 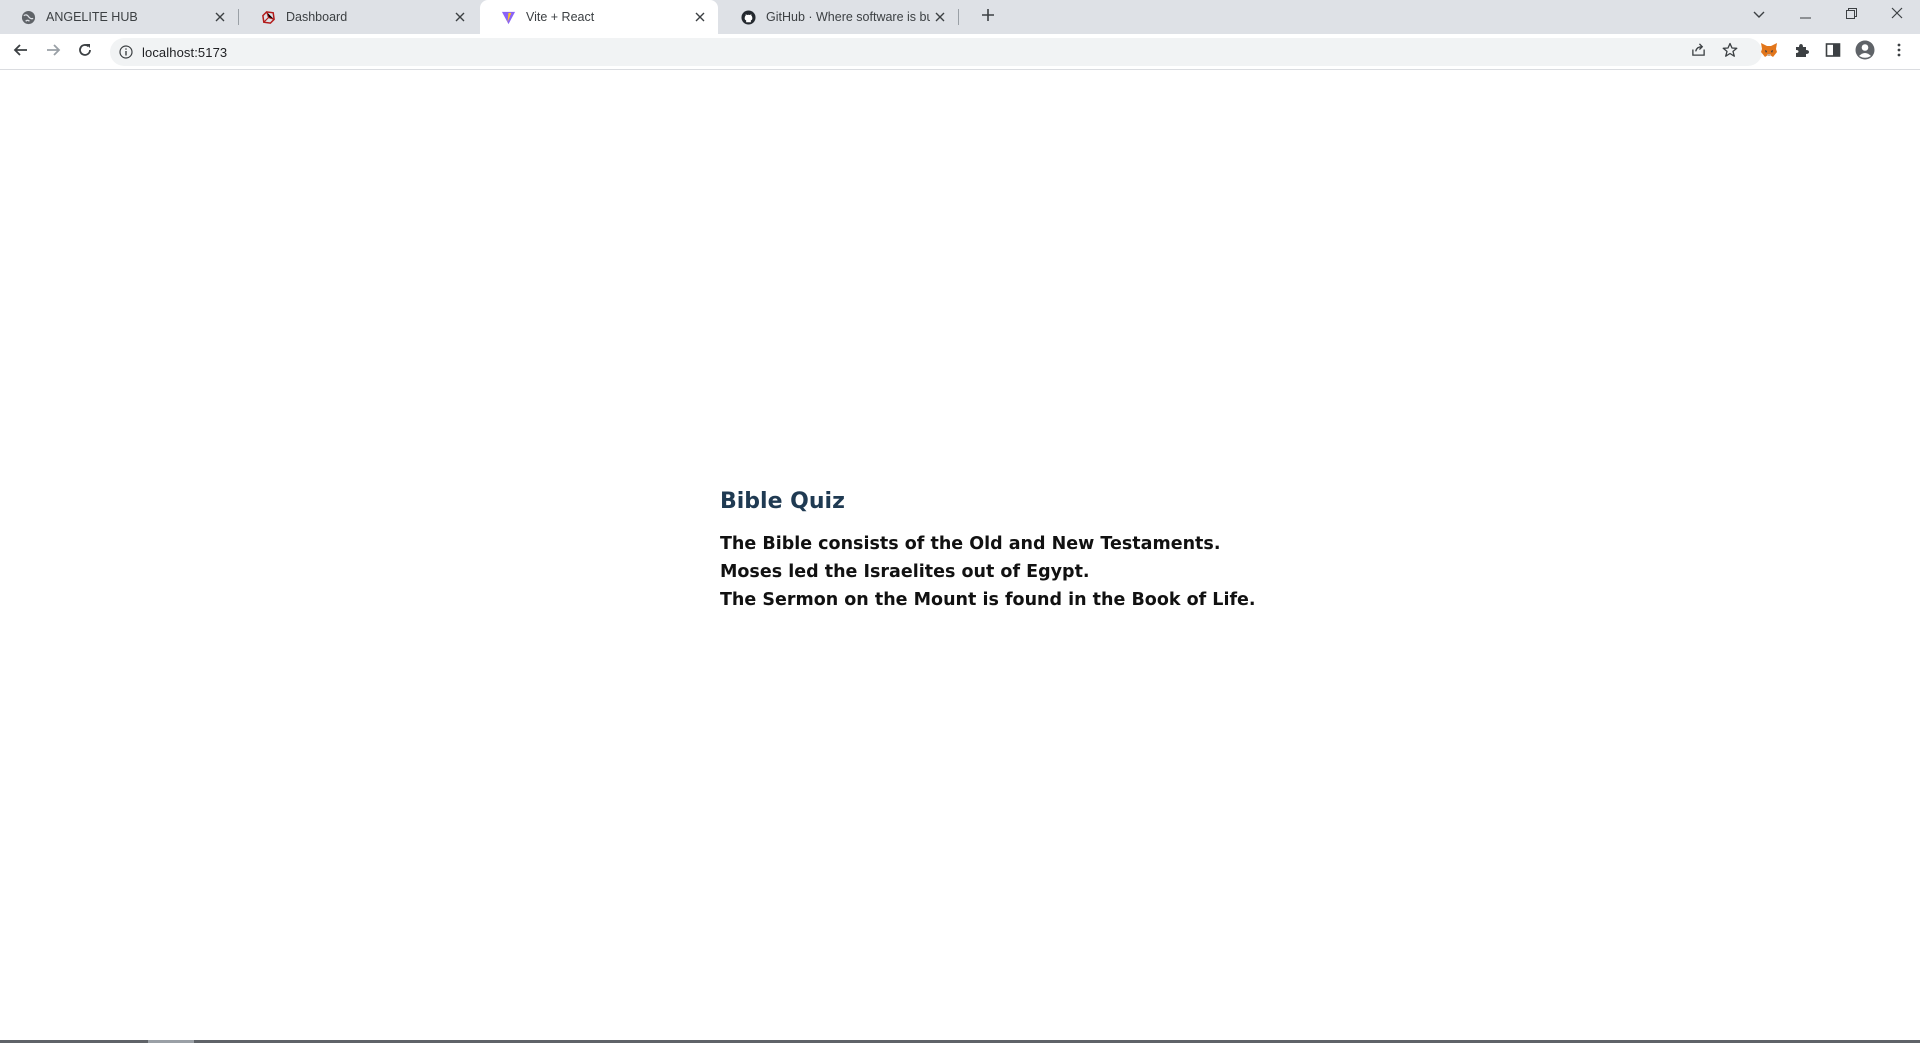 What do you see at coordinates (782, 501) in the screenshot?
I see `page-title: Bible Quiz` at bounding box center [782, 501].